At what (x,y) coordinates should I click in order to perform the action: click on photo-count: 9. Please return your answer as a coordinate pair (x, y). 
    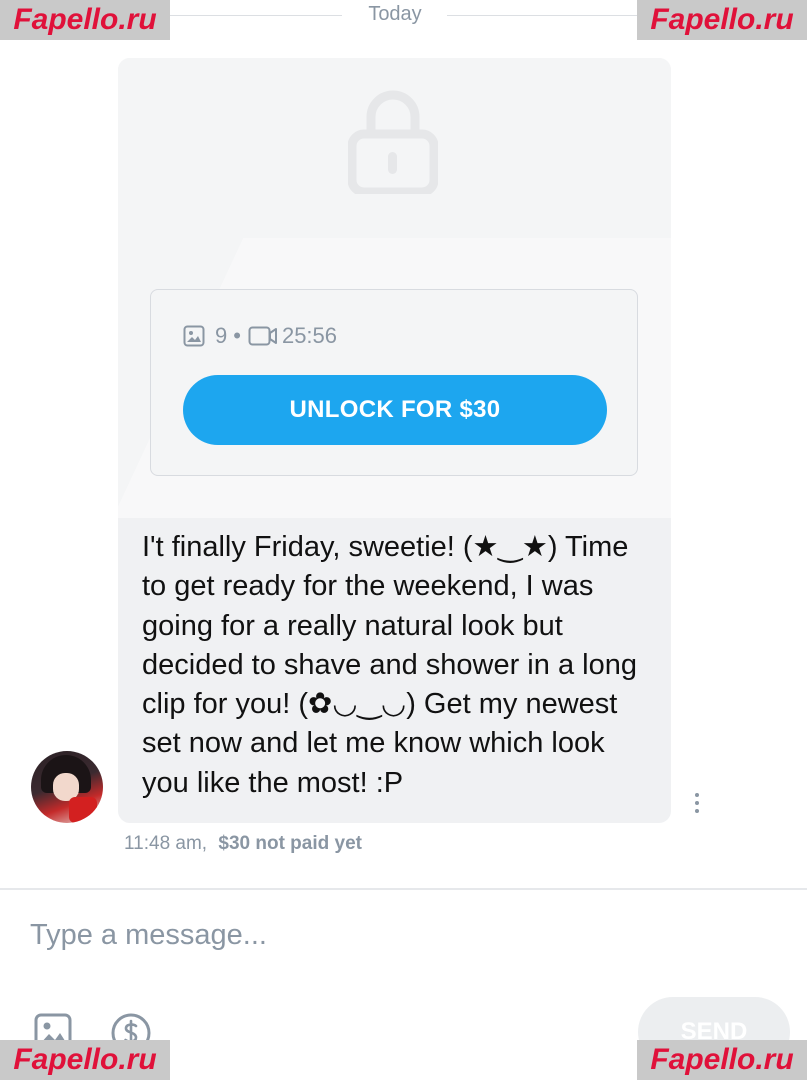
    Looking at the image, I should click on (221, 335).